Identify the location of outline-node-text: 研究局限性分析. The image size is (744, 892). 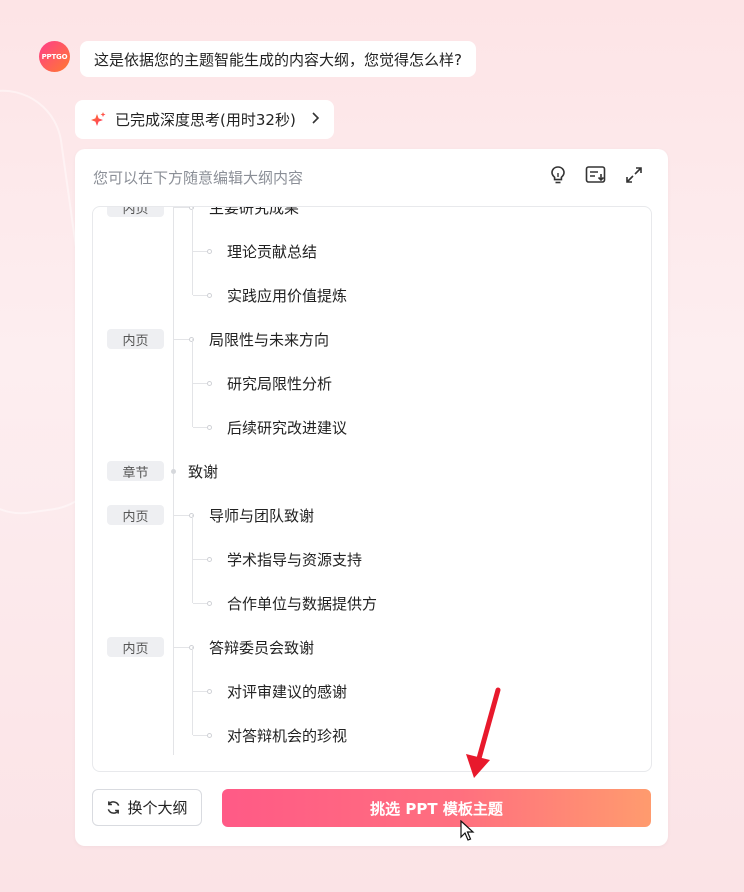
(279, 383).